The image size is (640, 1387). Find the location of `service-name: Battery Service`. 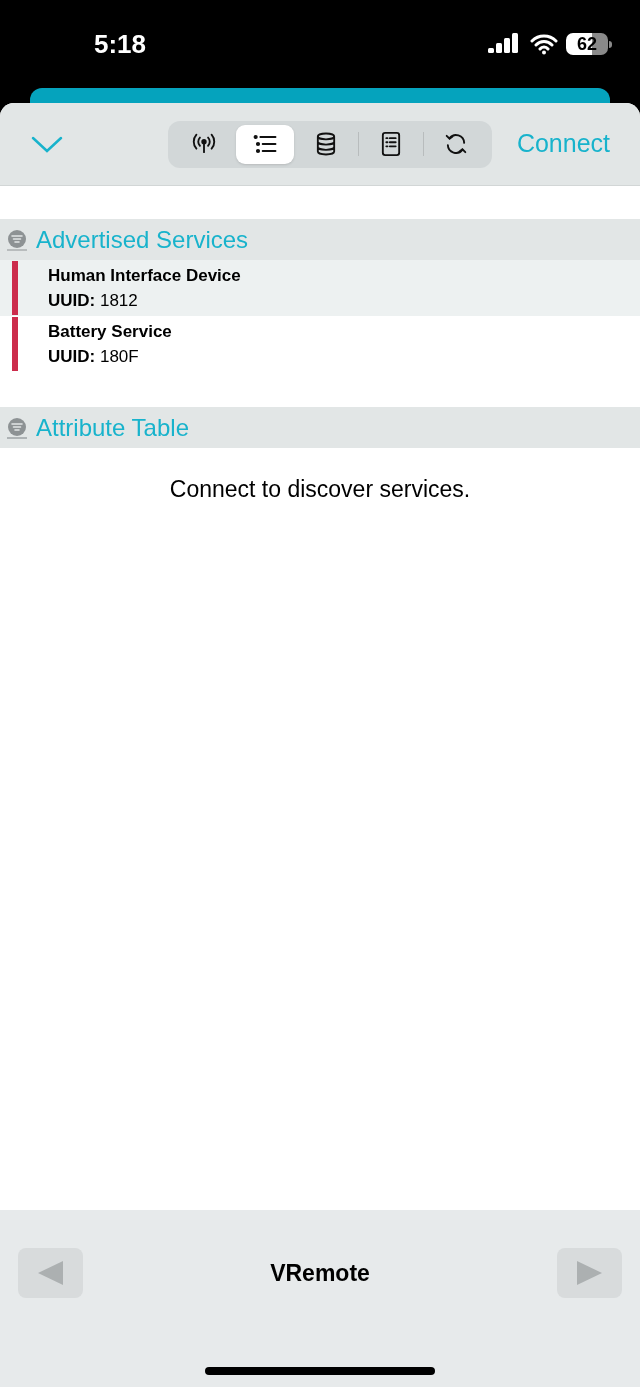

service-name: Battery Service is located at coordinates (110, 331).